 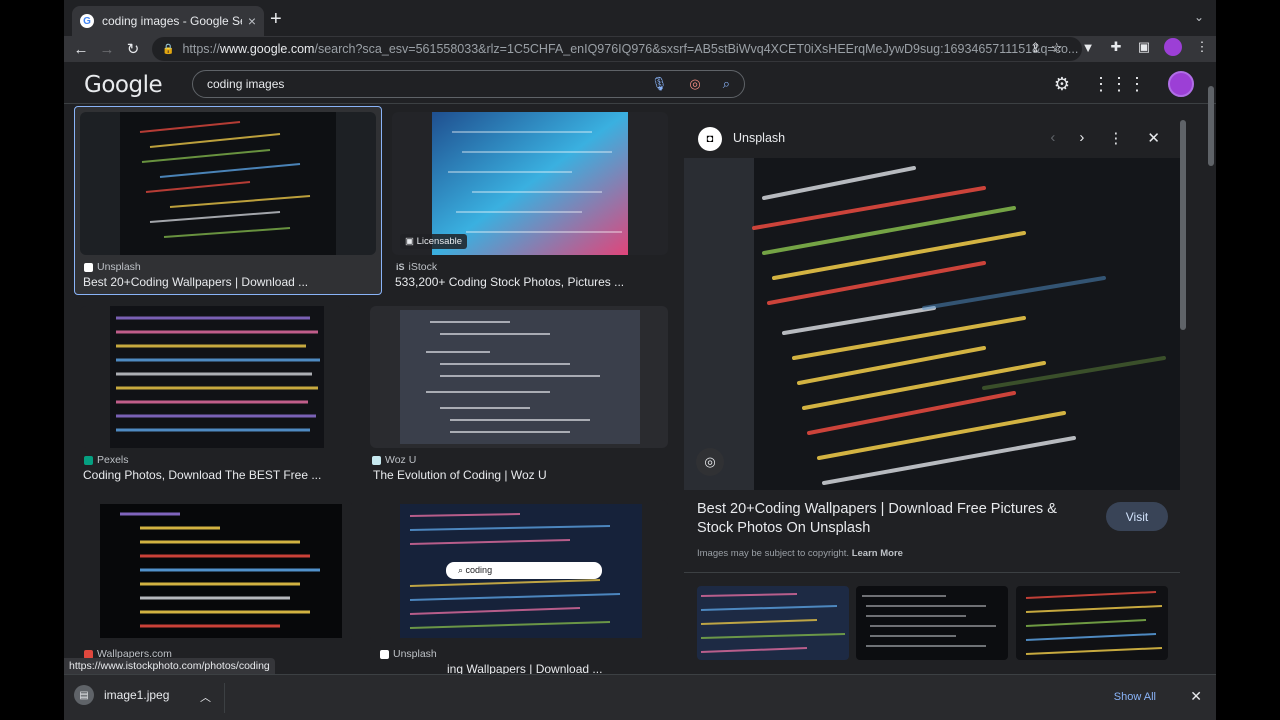 I want to click on header-actions: ⚙ ⋮⋮⋮, so click(x=1124, y=84).